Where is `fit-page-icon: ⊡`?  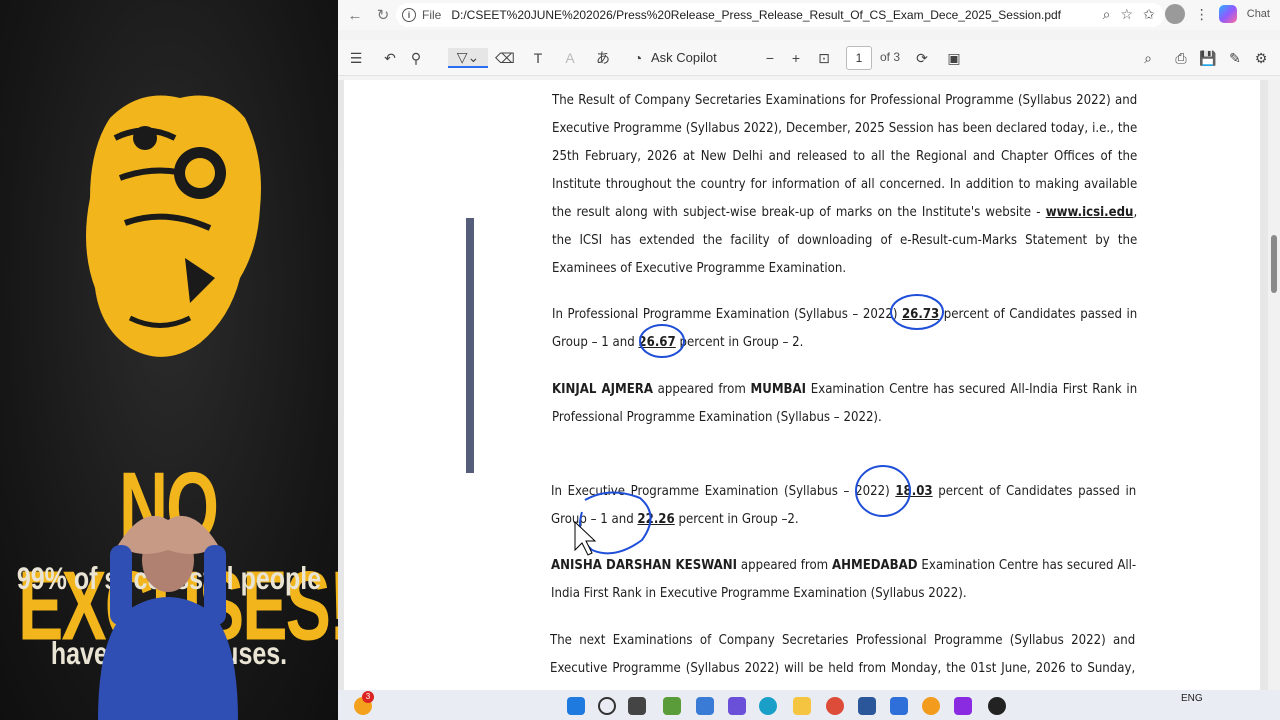
fit-page-icon: ⊡ is located at coordinates (824, 58).